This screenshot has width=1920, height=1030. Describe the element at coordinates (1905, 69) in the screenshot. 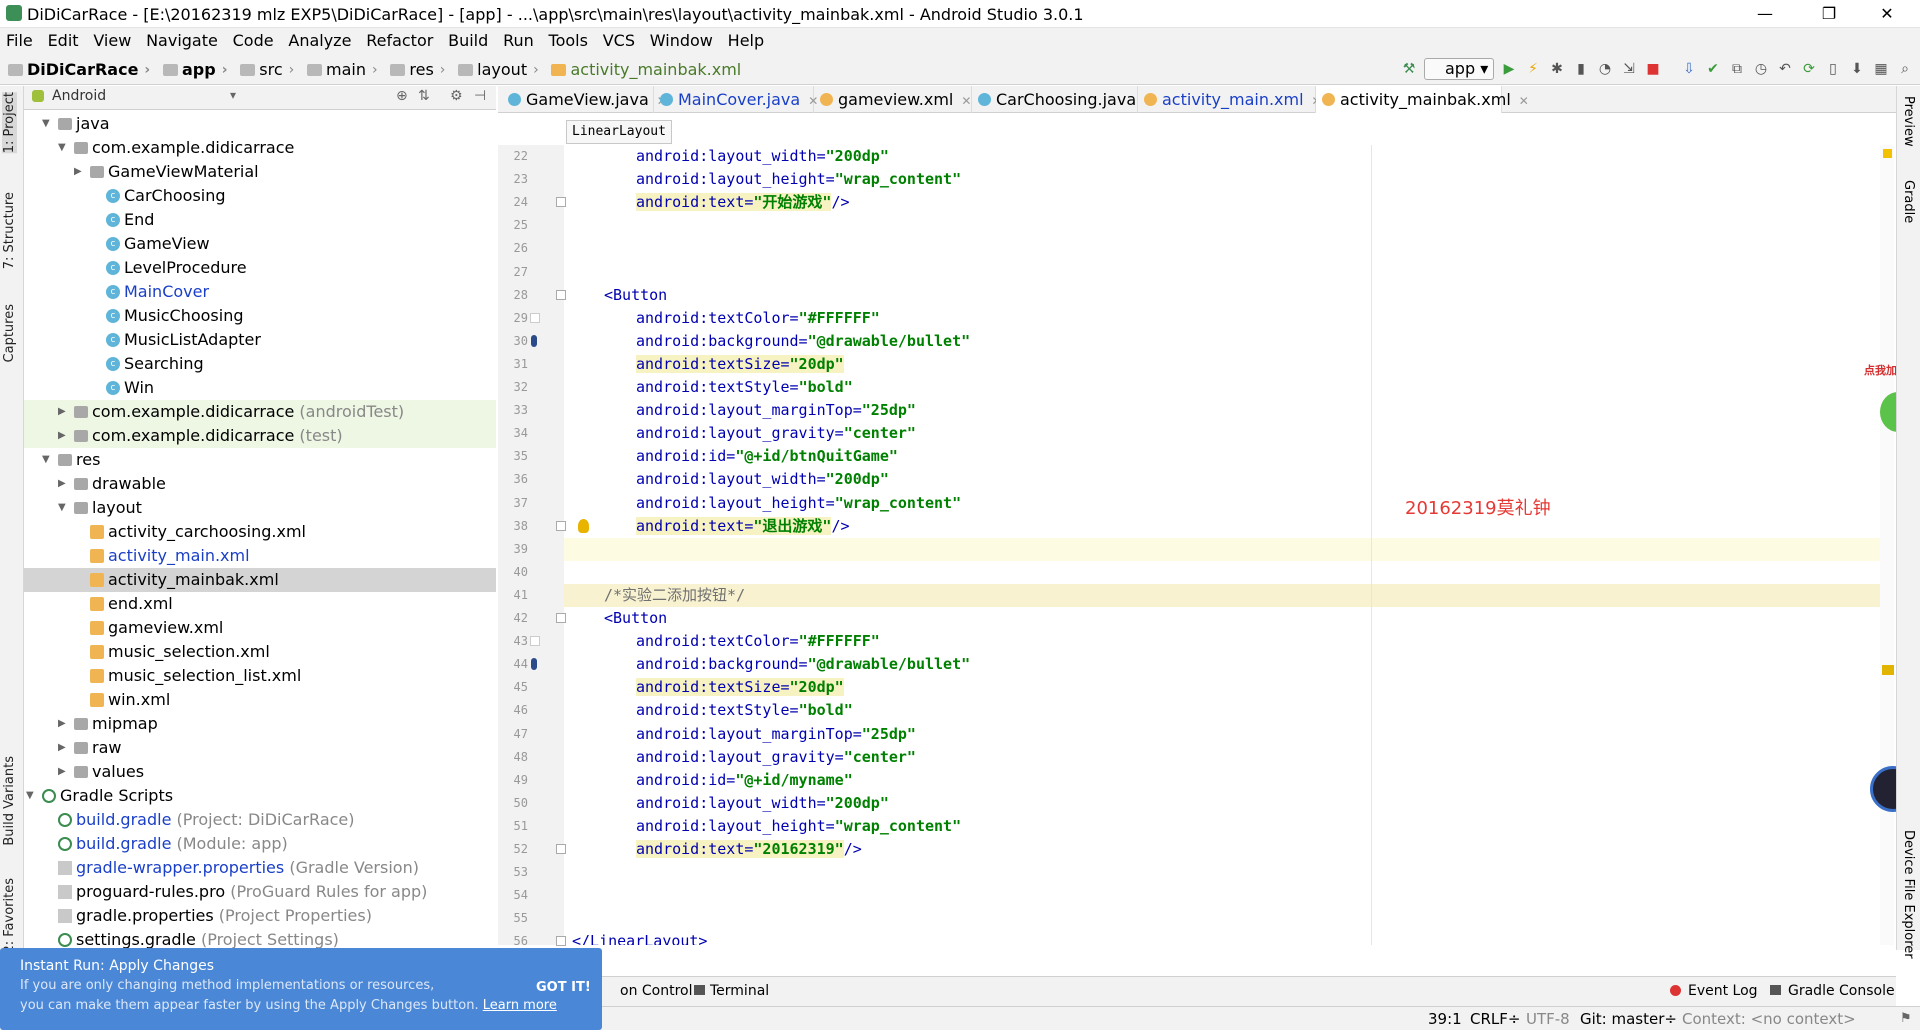

I see `search-everywhere-icon: ⌕` at that location.